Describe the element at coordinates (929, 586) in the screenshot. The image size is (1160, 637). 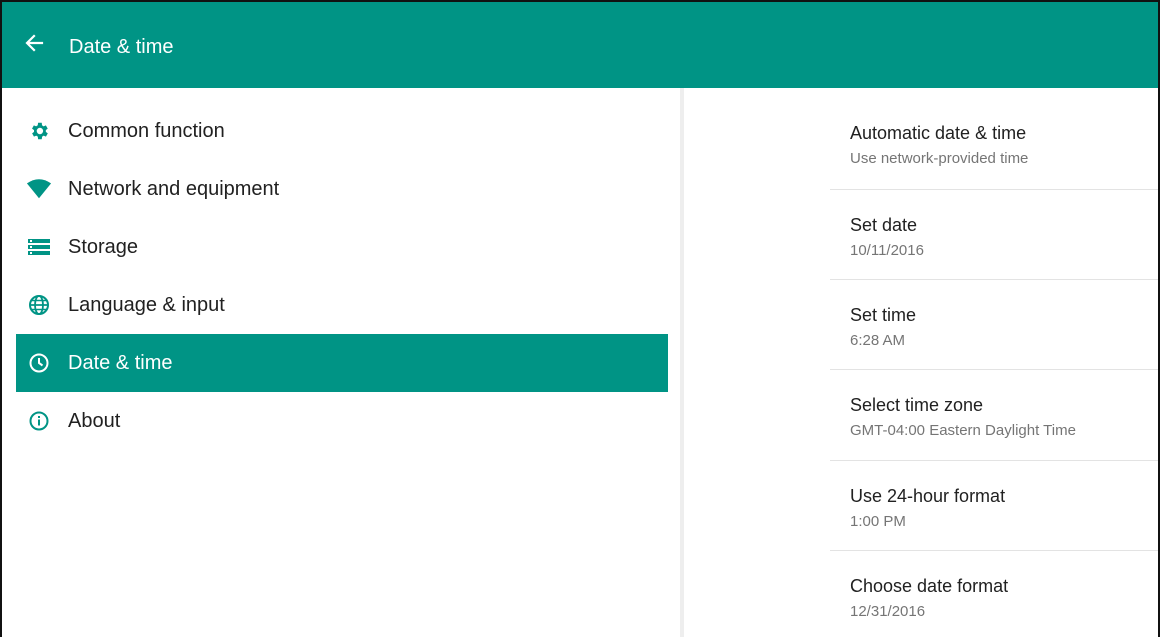
I see `pref-title: Choose date format` at that location.